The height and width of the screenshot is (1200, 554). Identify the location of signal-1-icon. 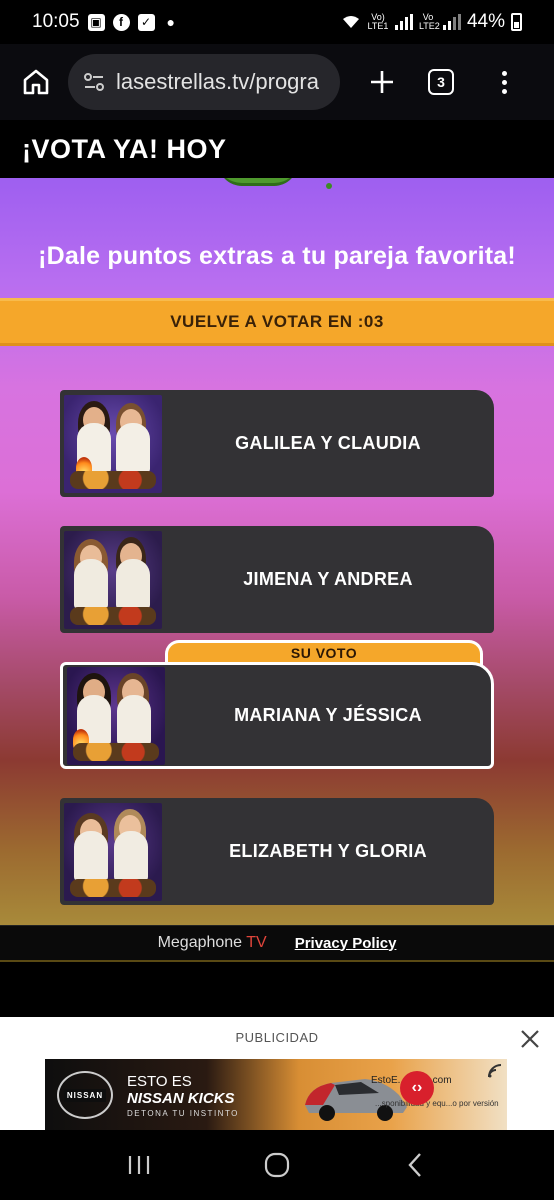
(403, 22).